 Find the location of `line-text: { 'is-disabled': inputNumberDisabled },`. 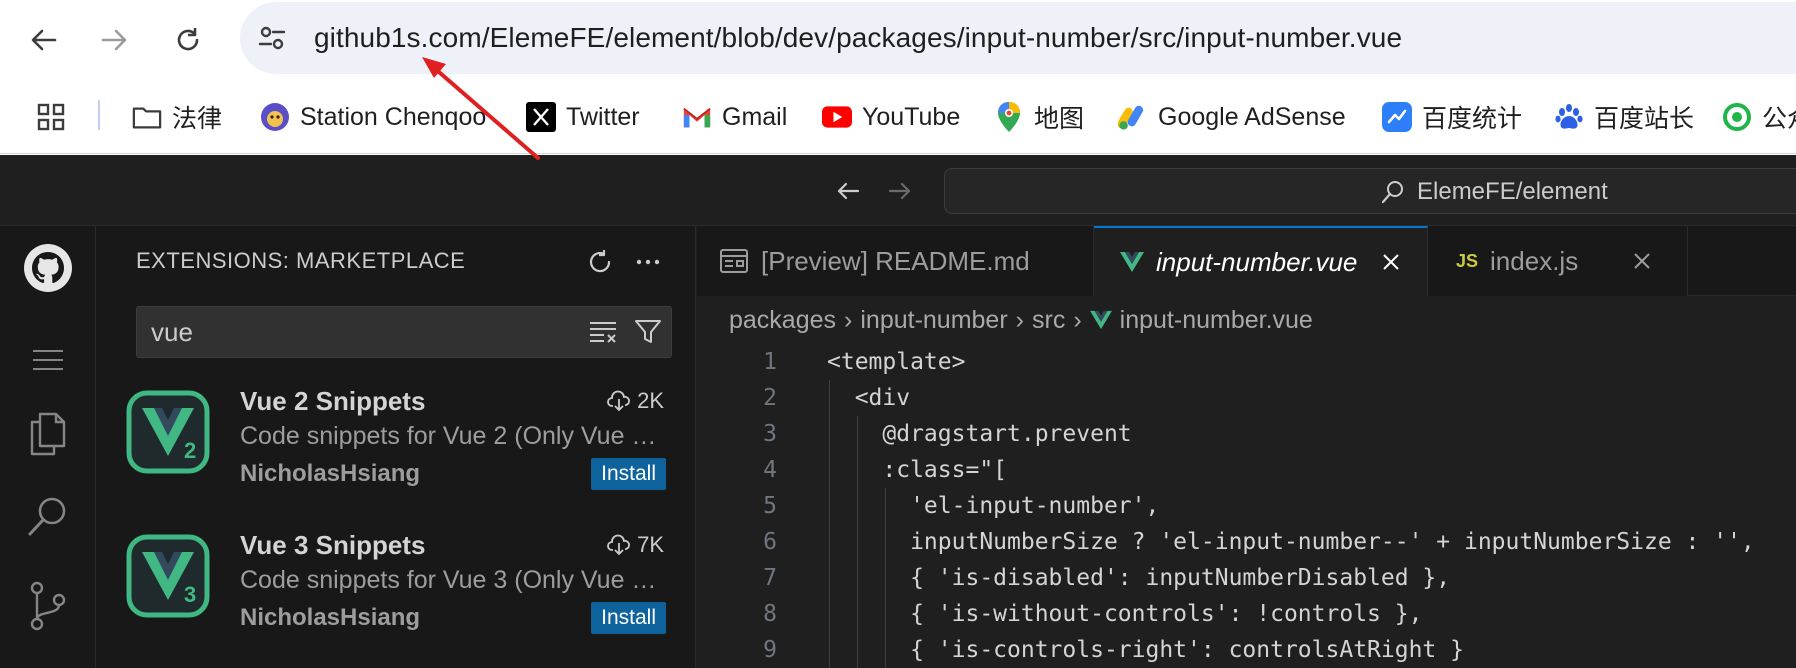

line-text: { 'is-disabled': inputNumberDisabled }, is located at coordinates (1139, 578).